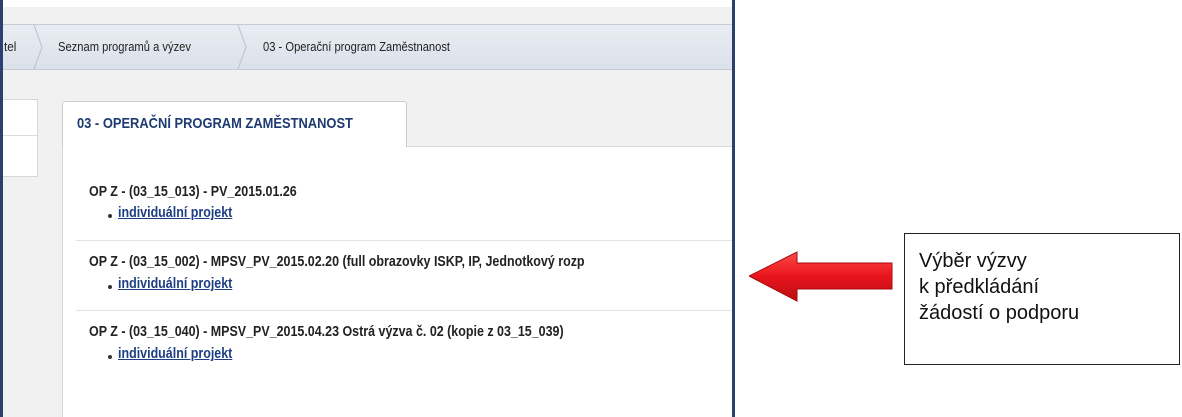 This screenshot has height=417, width=1182. What do you see at coordinates (979, 287) in the screenshot?
I see `callout-line: k předkládání` at bounding box center [979, 287].